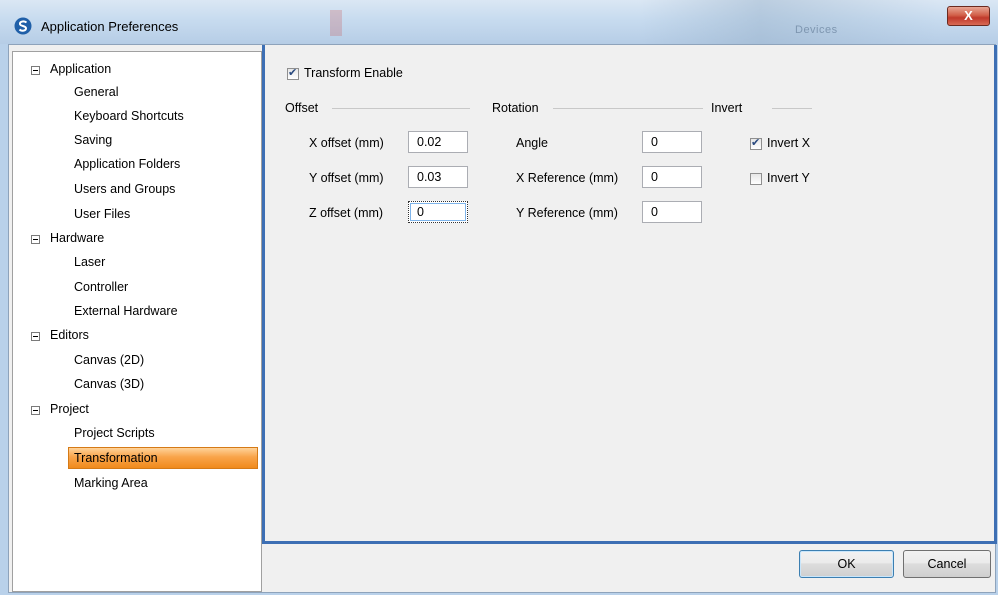 Image resolution: width=998 pixels, height=595 pixels. Describe the element at coordinates (35, 336) in the screenshot. I see `collapse-editors-icon` at that location.